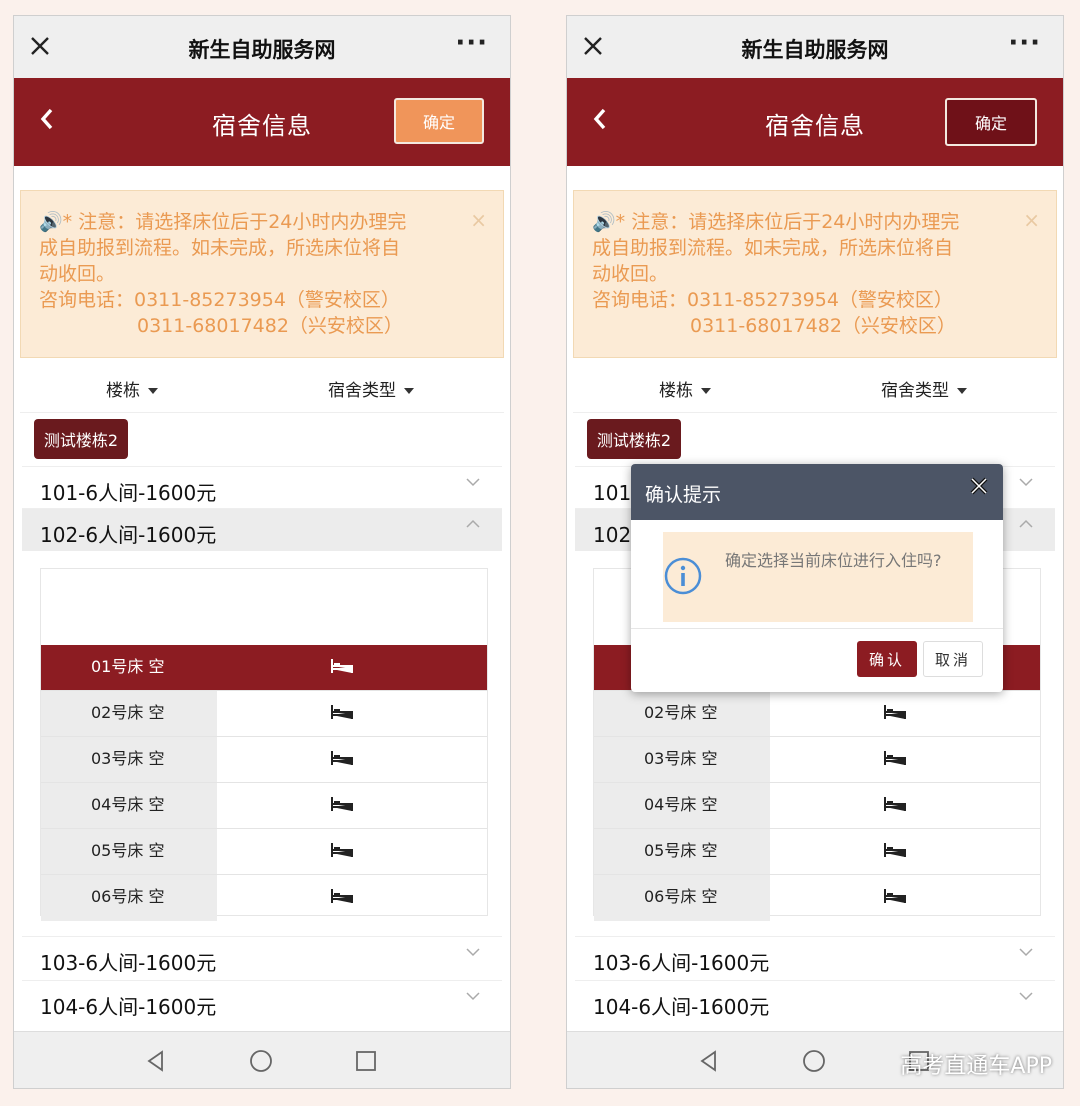 The image size is (1080, 1106). What do you see at coordinates (817, 660) in the screenshot?
I see `dialog-footer: 确认 取消` at bounding box center [817, 660].